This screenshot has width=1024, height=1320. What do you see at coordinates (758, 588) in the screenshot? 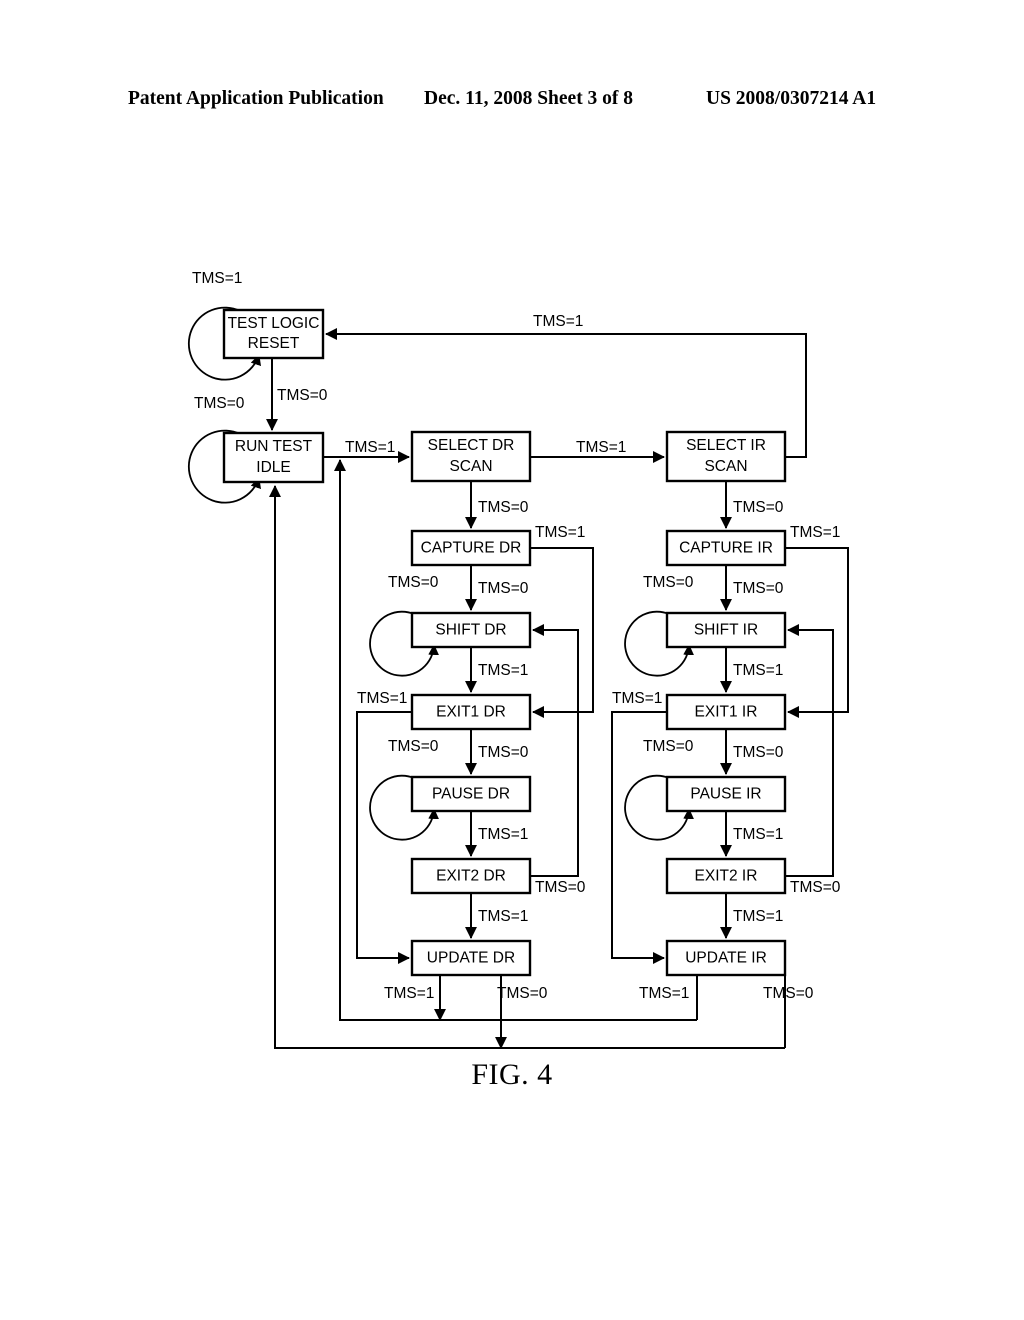
I see `label-capture-ir-to-shift-ir: TMS=0` at bounding box center [758, 588].